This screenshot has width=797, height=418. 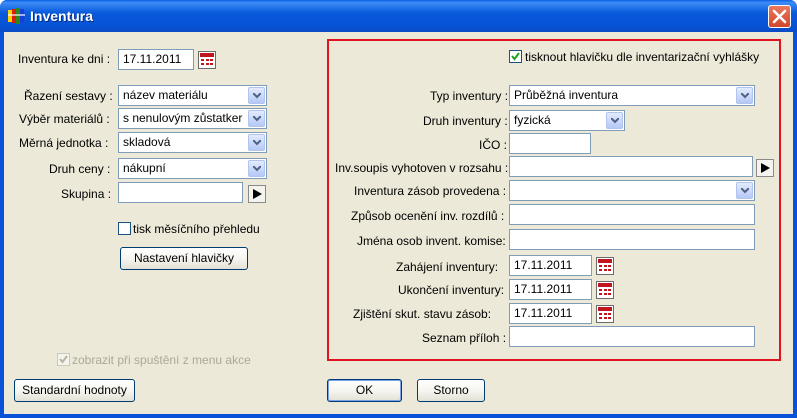 What do you see at coordinates (430, 191) in the screenshot?
I see `provedena-label: Inventura zásob provedena :` at bounding box center [430, 191].